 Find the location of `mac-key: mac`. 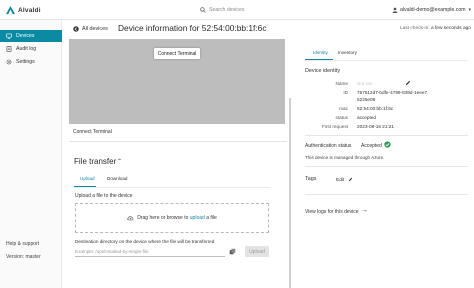

mac-key: mac is located at coordinates (343, 108).